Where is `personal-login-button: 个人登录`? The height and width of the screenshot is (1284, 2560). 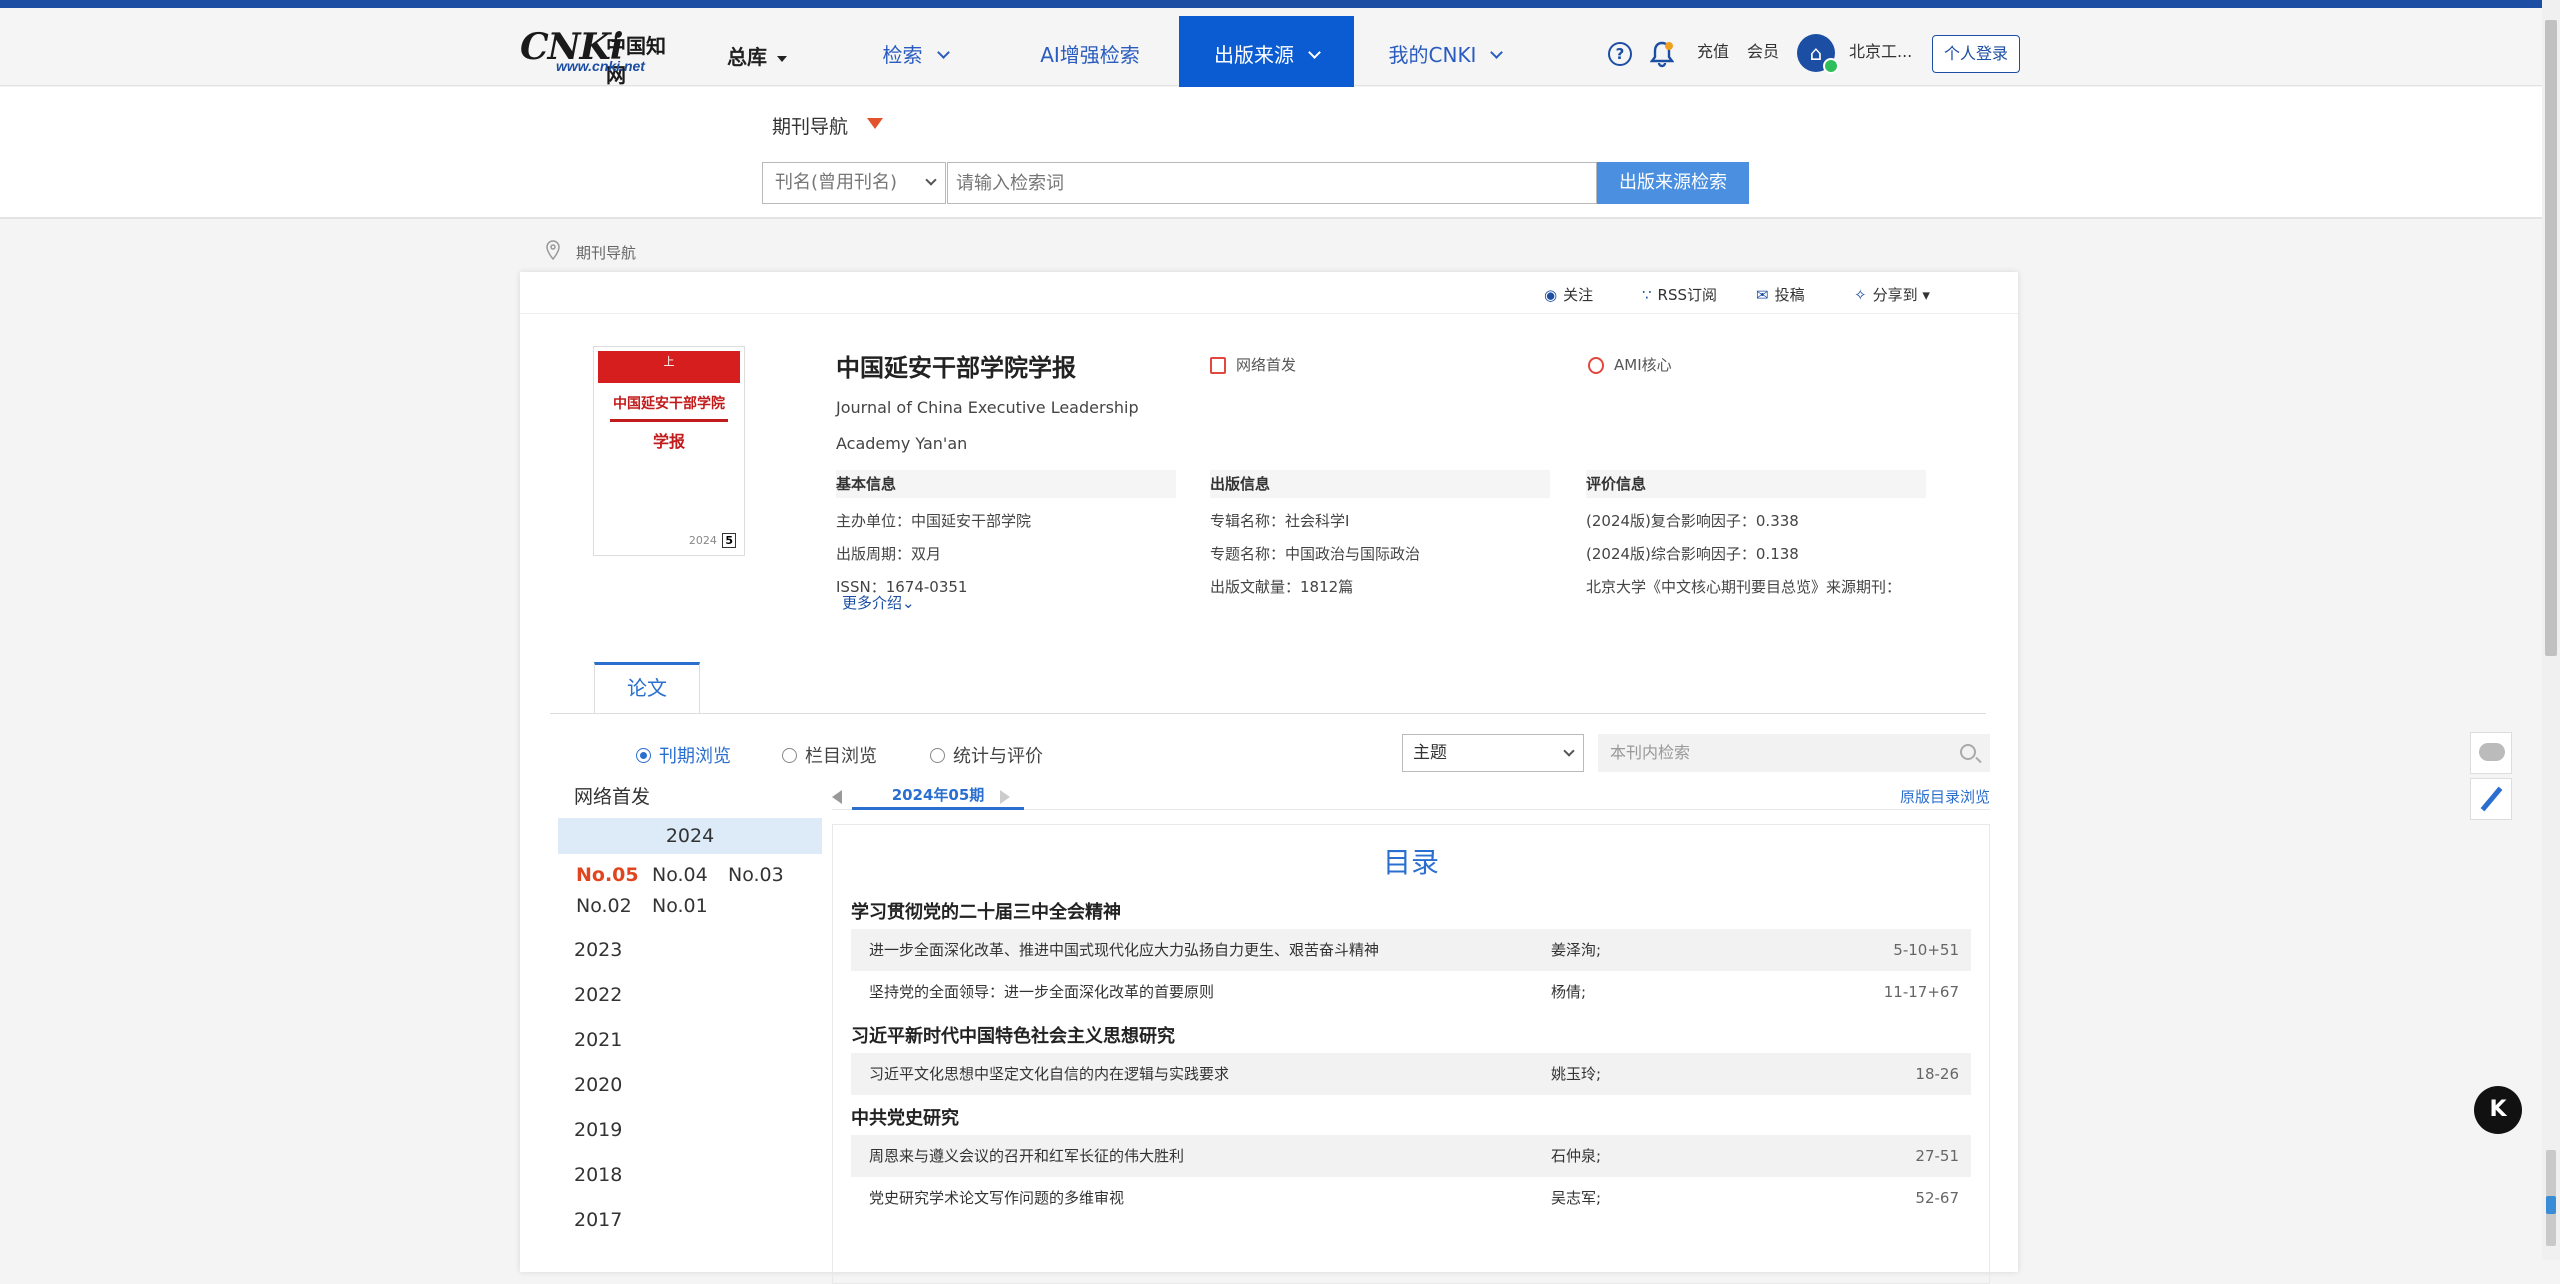 personal-login-button: 个人登录 is located at coordinates (1976, 54).